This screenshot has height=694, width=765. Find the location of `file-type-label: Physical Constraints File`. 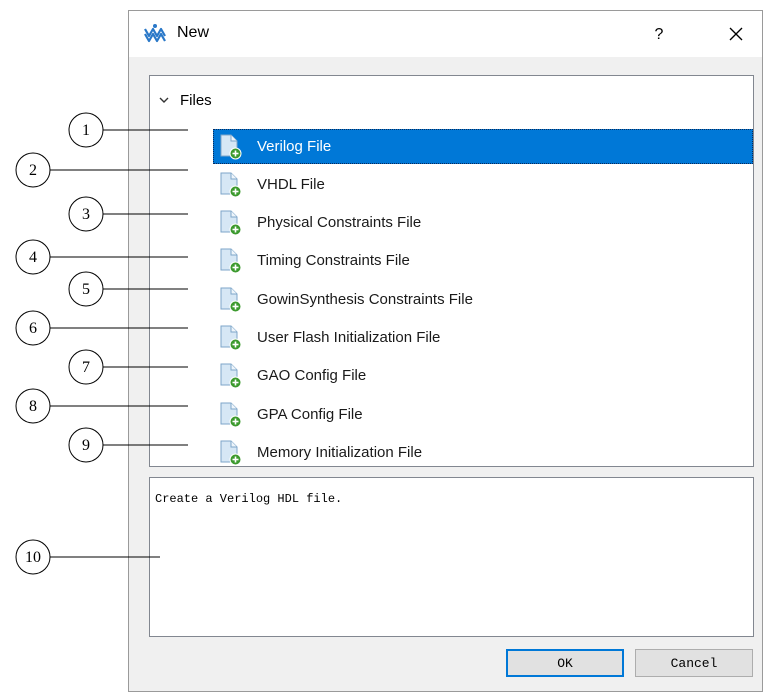

file-type-label: Physical Constraints File is located at coordinates (339, 222).